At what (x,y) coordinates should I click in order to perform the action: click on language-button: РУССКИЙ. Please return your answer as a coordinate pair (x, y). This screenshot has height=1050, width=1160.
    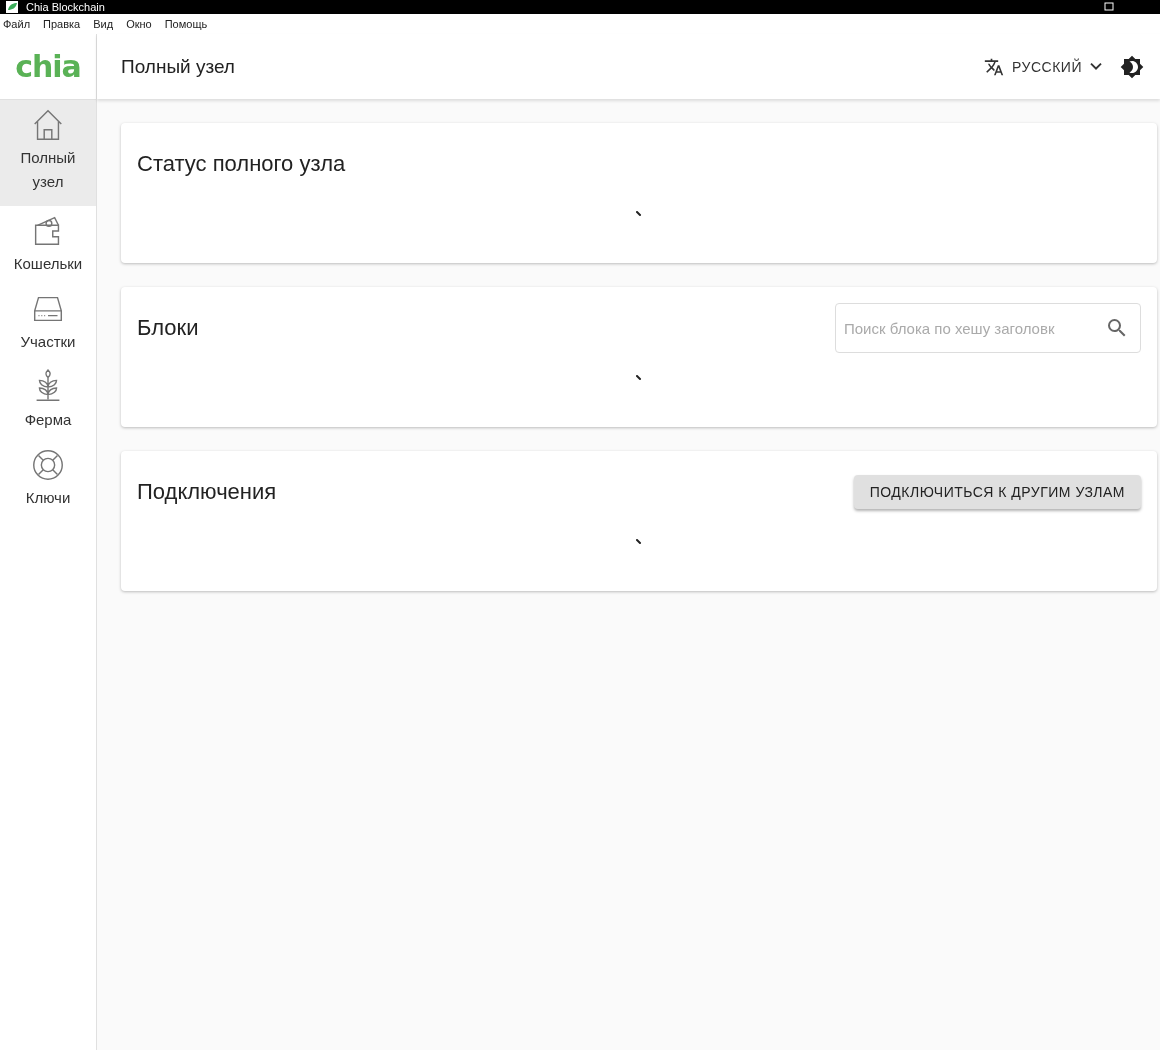
    Looking at the image, I should click on (1043, 66).